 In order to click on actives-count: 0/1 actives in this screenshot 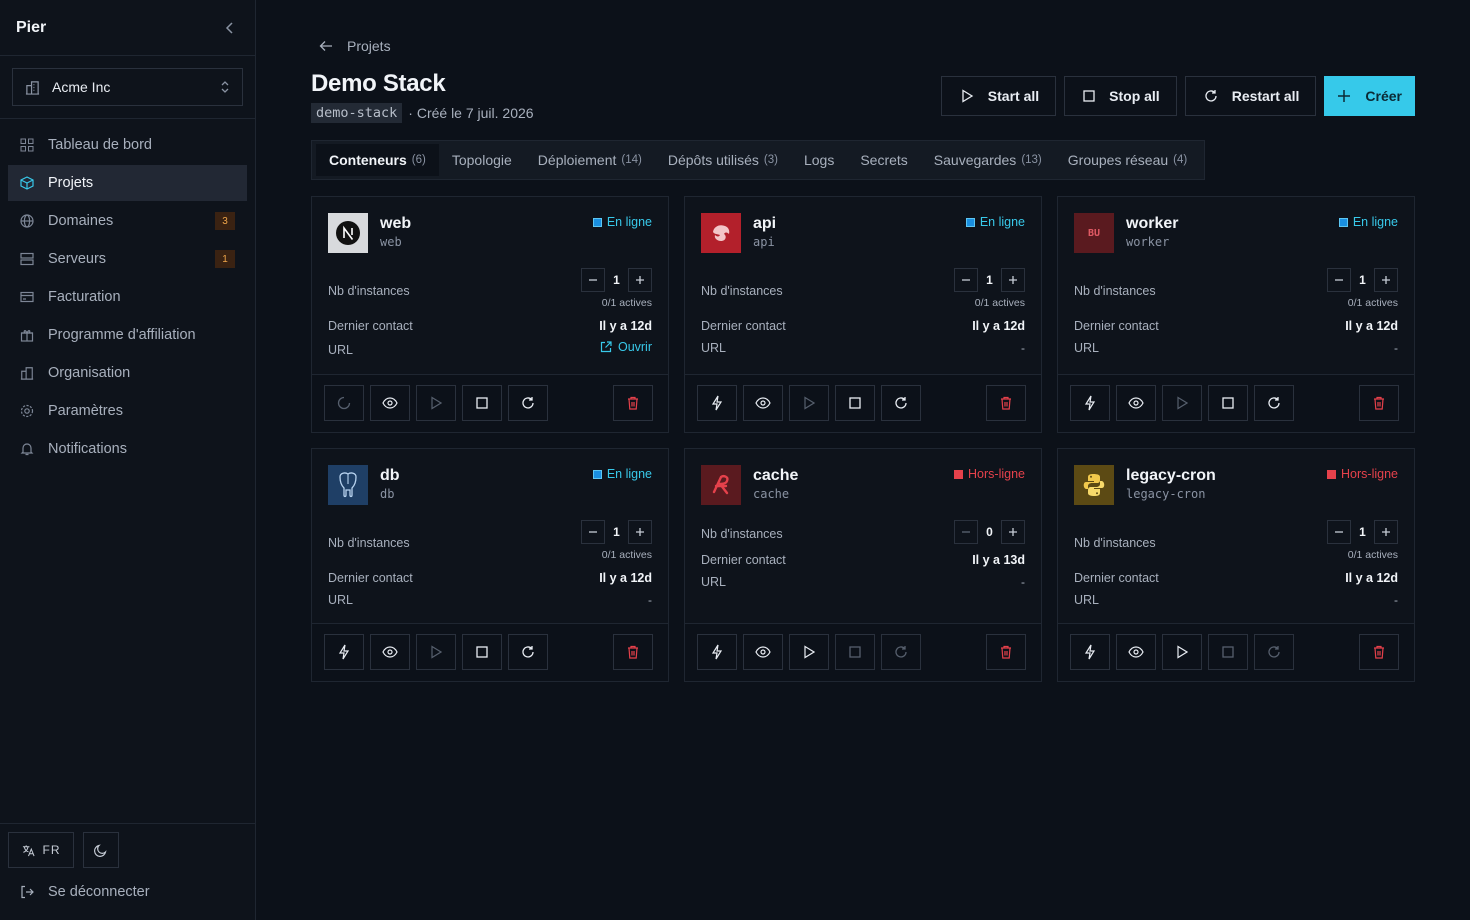, I will do `click(1372, 555)`.